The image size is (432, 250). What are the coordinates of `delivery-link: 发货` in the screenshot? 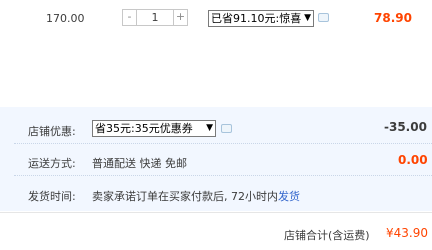 It's located at (289, 196).